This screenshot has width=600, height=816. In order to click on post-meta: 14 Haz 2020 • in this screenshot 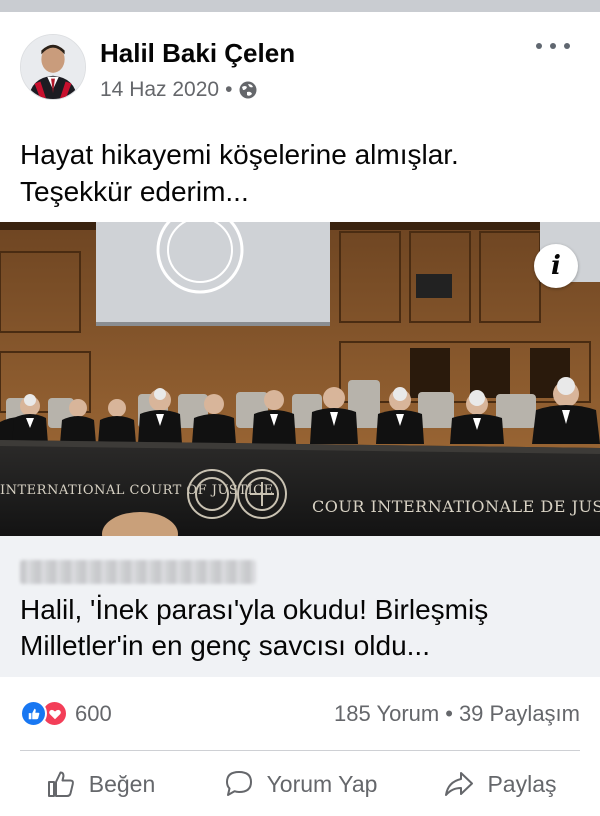, I will do `click(179, 90)`.